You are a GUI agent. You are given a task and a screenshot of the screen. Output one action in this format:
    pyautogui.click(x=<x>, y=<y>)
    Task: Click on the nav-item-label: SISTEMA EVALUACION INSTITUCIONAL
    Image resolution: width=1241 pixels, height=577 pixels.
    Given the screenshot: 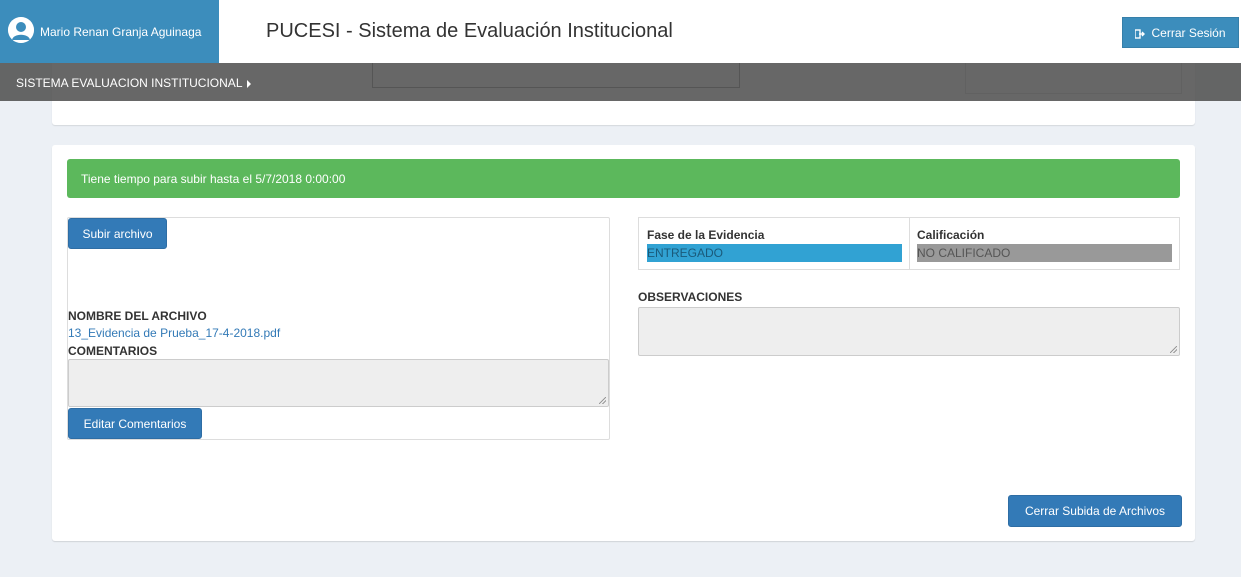 What is the action you would take?
    pyautogui.click(x=129, y=83)
    